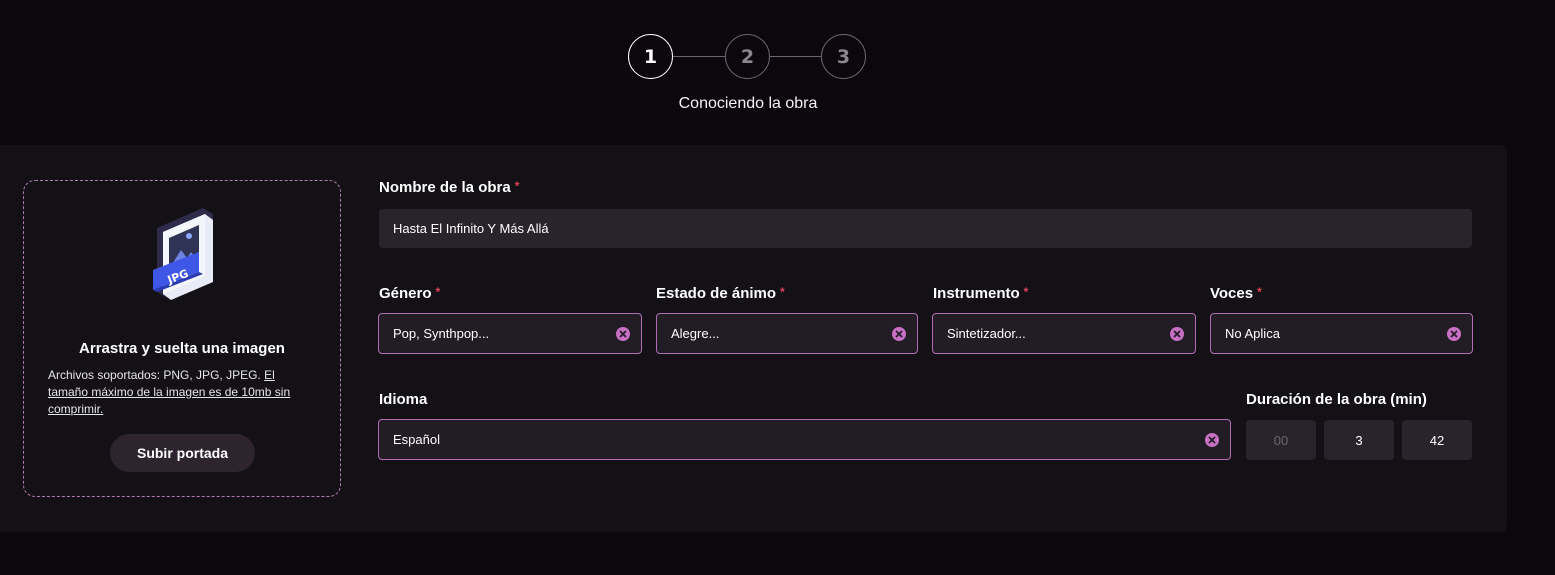  I want to click on duration-seconds-input: 42, so click(1437, 440).